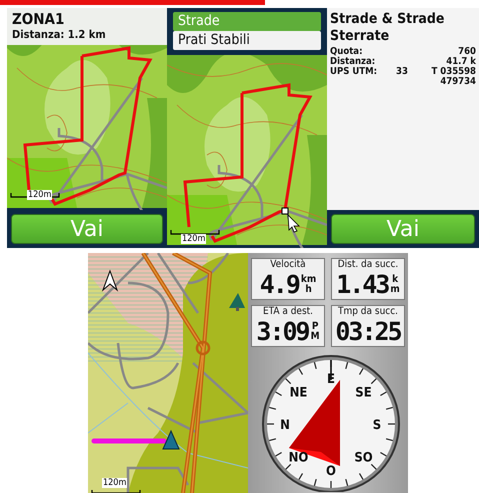 The width and height of the screenshot is (479, 493). Describe the element at coordinates (346, 52) in the screenshot. I see `field-label: Quota:` at that location.